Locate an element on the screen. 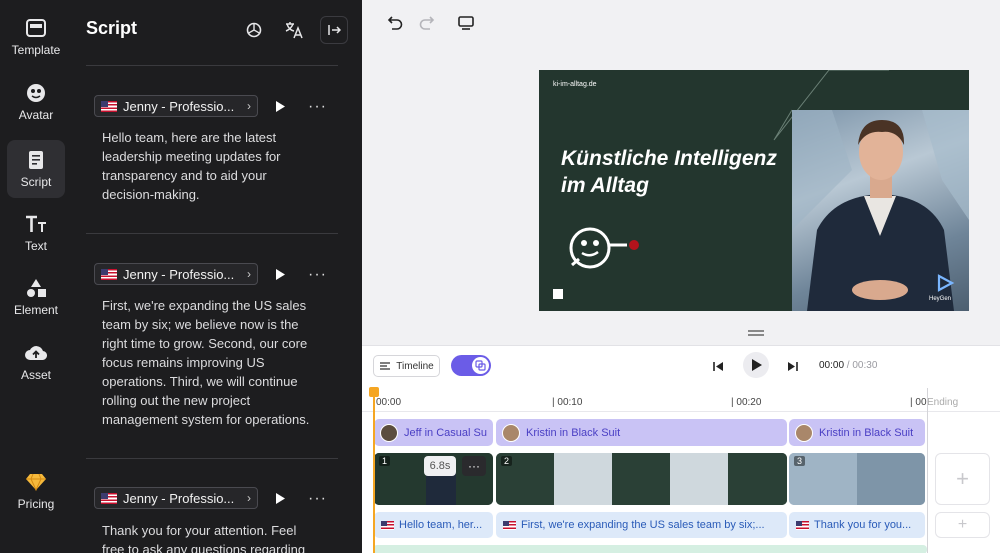 The height and width of the screenshot is (553, 1000). heygen-logo-icon is located at coordinates (946, 283).